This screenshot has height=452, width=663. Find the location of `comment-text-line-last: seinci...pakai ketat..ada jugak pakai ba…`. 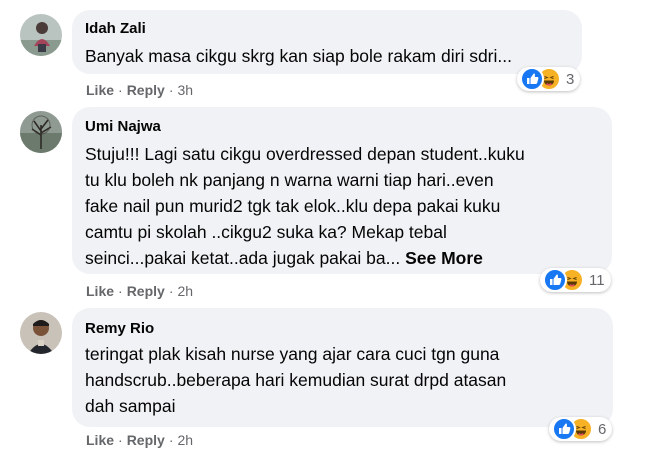

comment-text-line-last: seinci...pakai ketat..ada jugak pakai ba… is located at coordinates (305, 258).